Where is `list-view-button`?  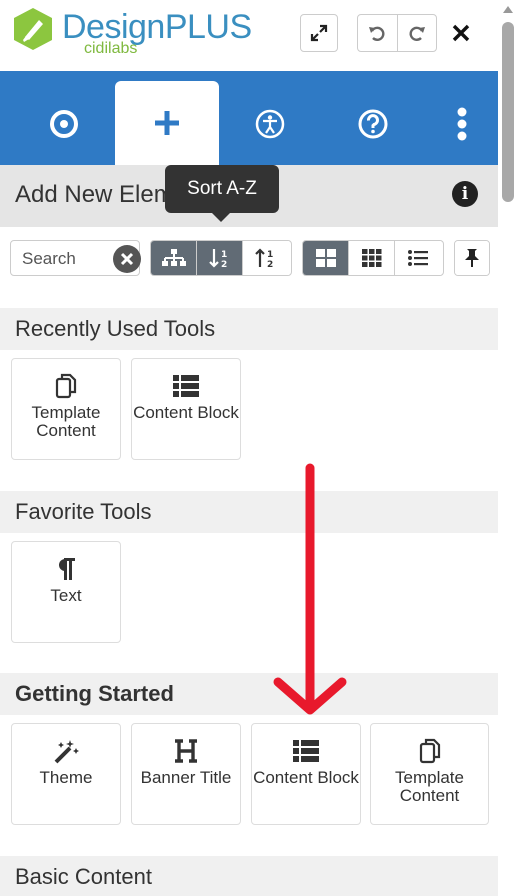
list-view-button is located at coordinates (418, 258).